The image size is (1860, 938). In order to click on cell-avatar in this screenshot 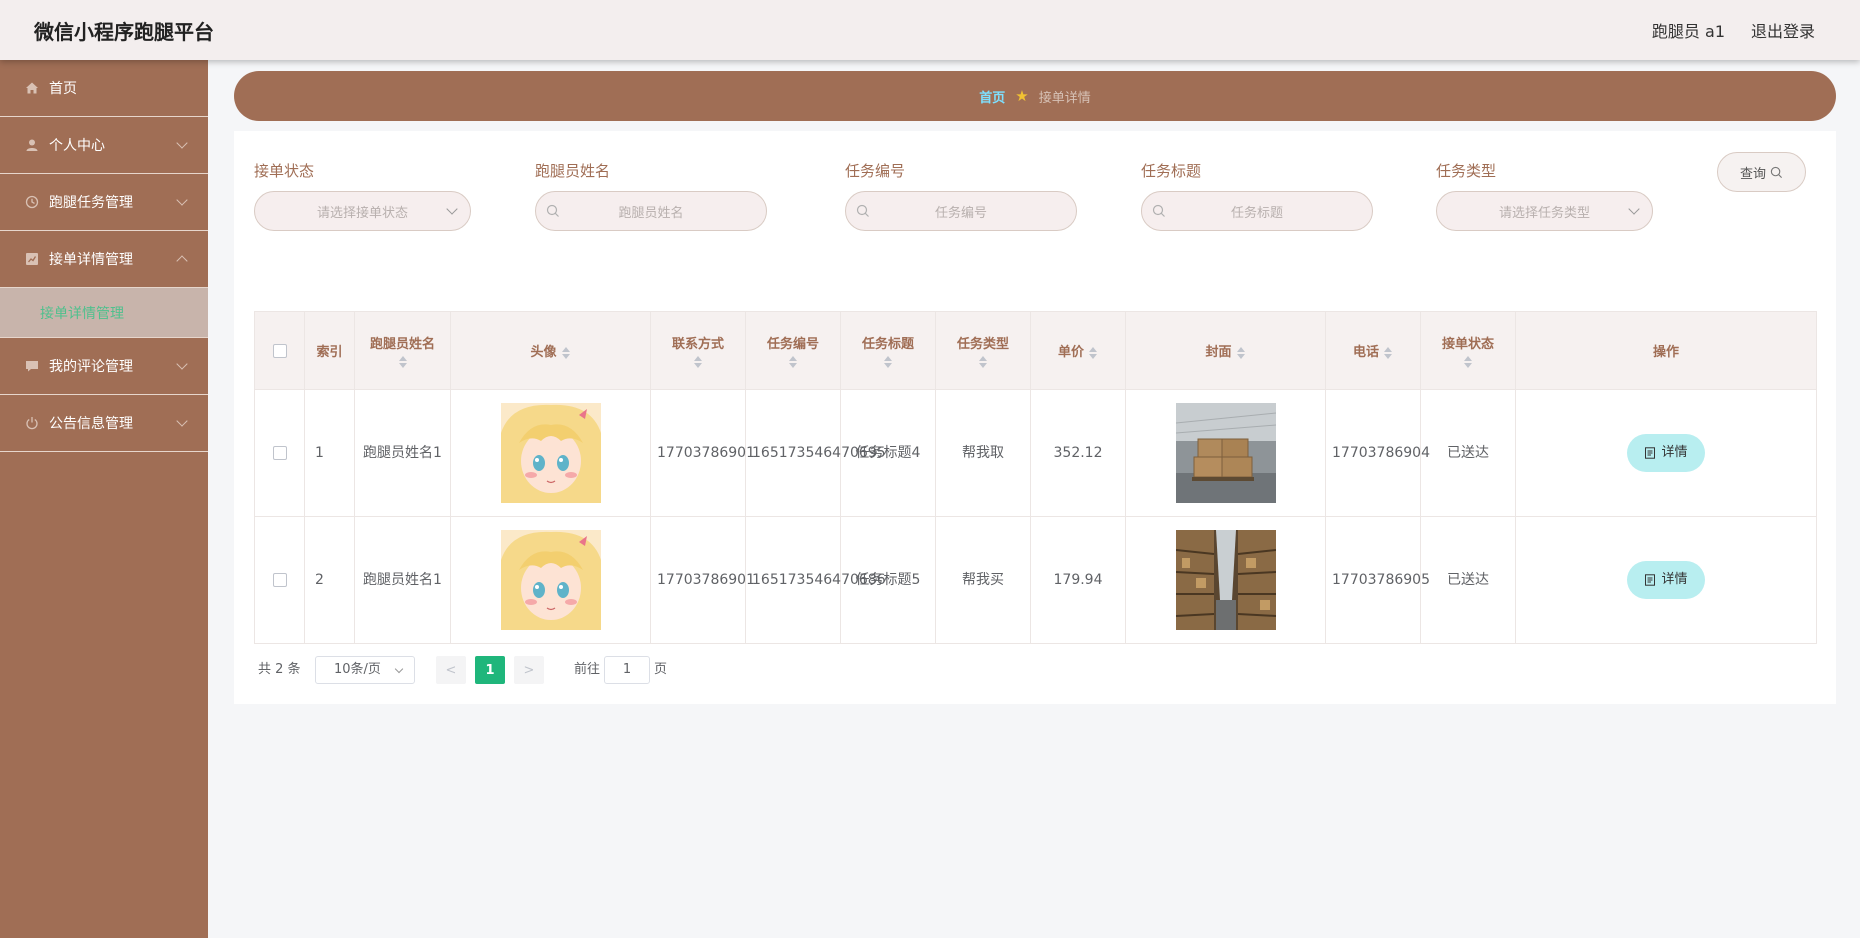, I will do `click(550, 580)`.